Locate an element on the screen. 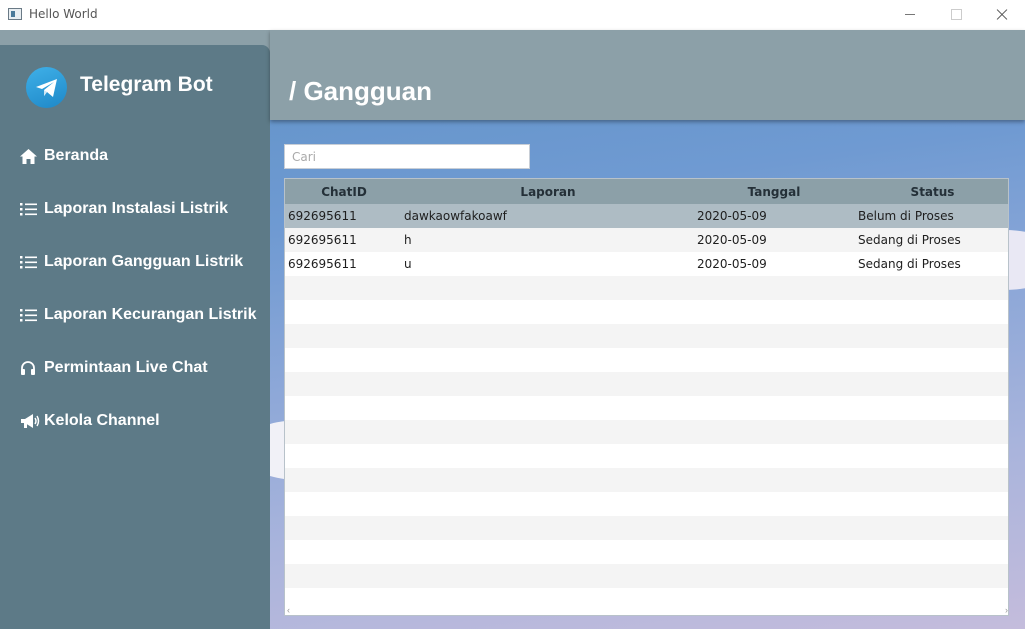  scroll-left-icon: ‹ is located at coordinates (288, 610).